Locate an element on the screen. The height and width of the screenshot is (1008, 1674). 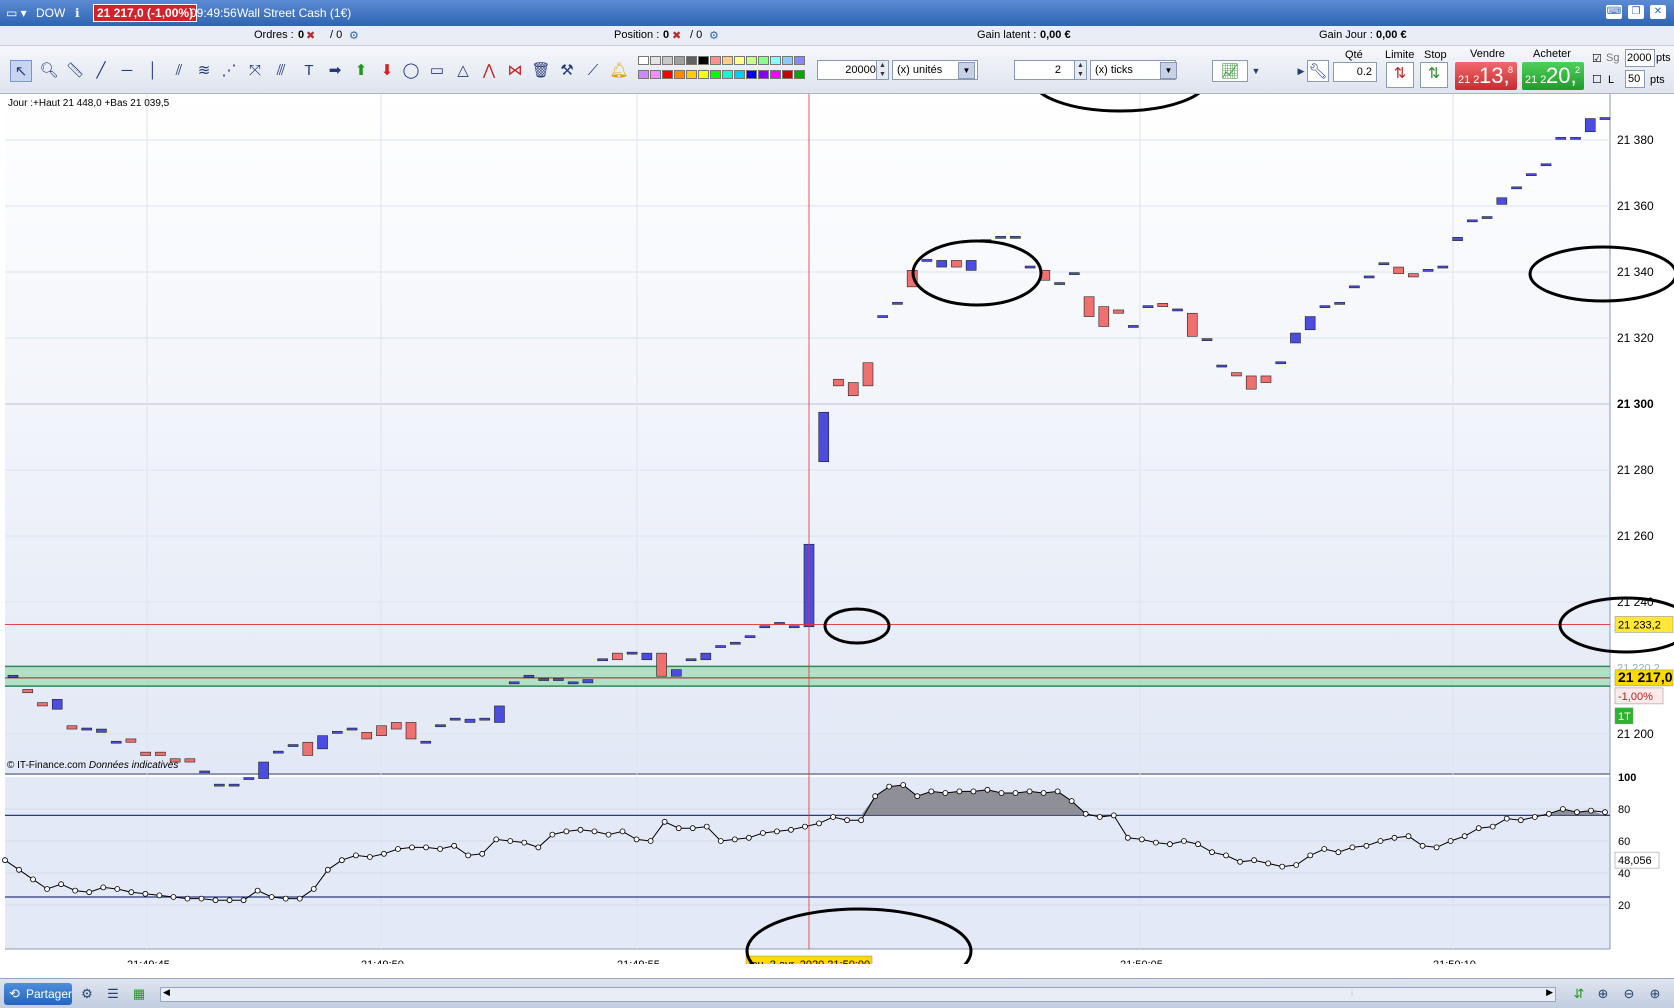
chart-type-icon: 📈︎ is located at coordinates (1230, 71).